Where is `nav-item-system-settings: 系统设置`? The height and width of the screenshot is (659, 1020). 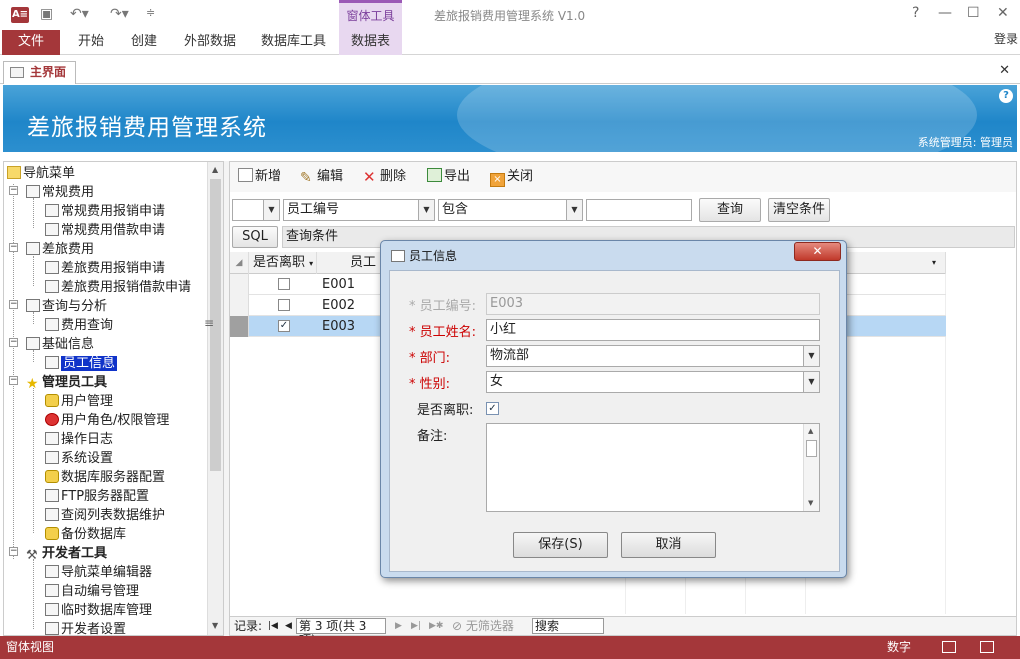
nav-item-system-settings: 系统设置 is located at coordinates (79, 458).